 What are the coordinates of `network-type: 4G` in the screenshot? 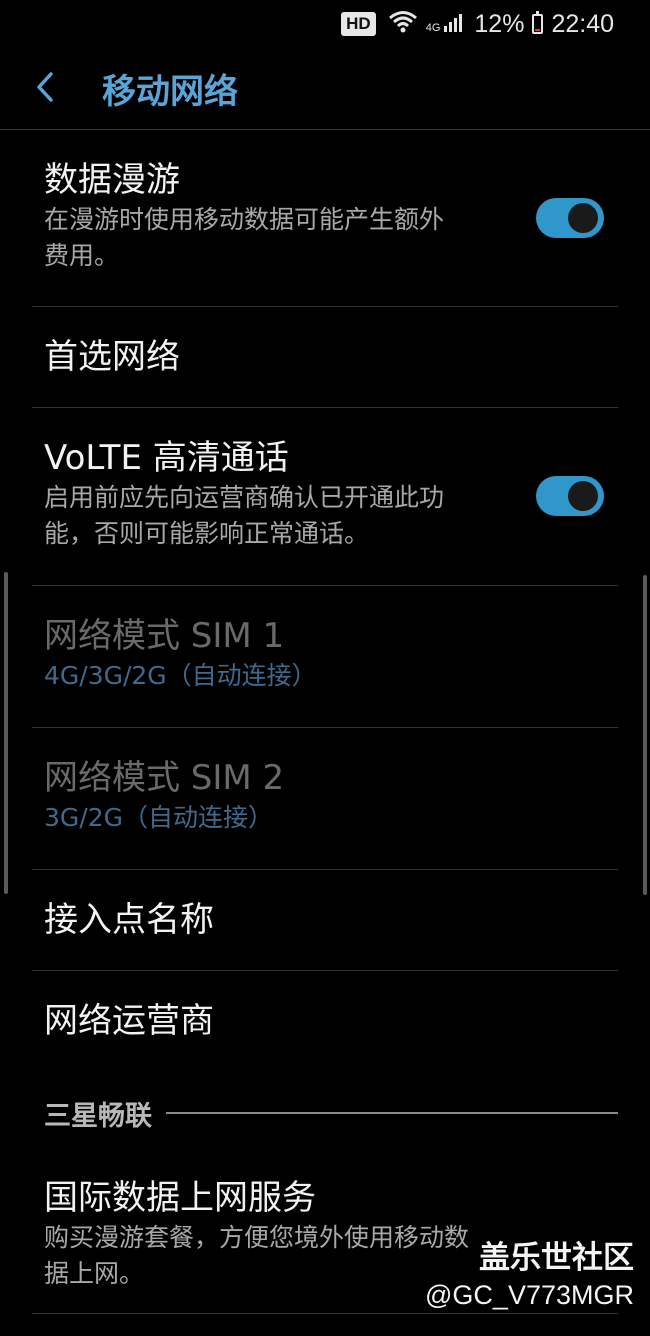 It's located at (433, 28).